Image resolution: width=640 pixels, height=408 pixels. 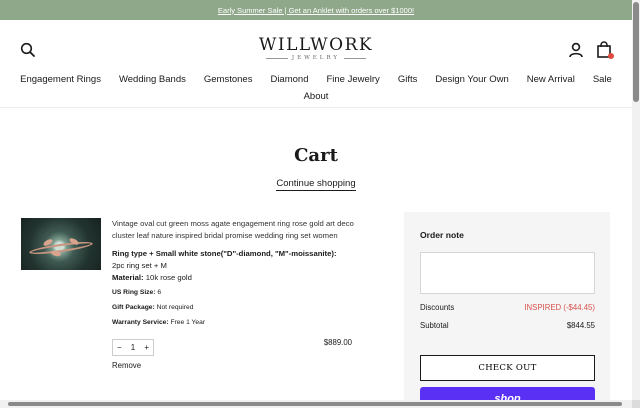 I want to click on discounts-value: INSPIRED (-$44.45), so click(x=559, y=307).